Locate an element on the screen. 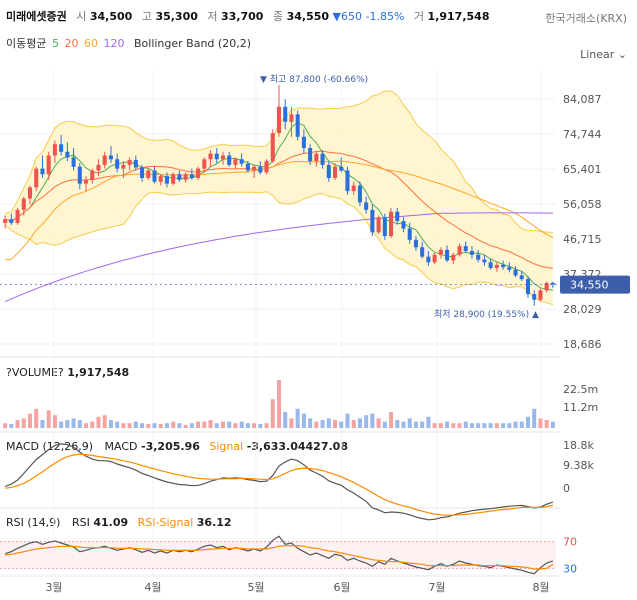  month-tick-label: 7월 is located at coordinates (436, 587).